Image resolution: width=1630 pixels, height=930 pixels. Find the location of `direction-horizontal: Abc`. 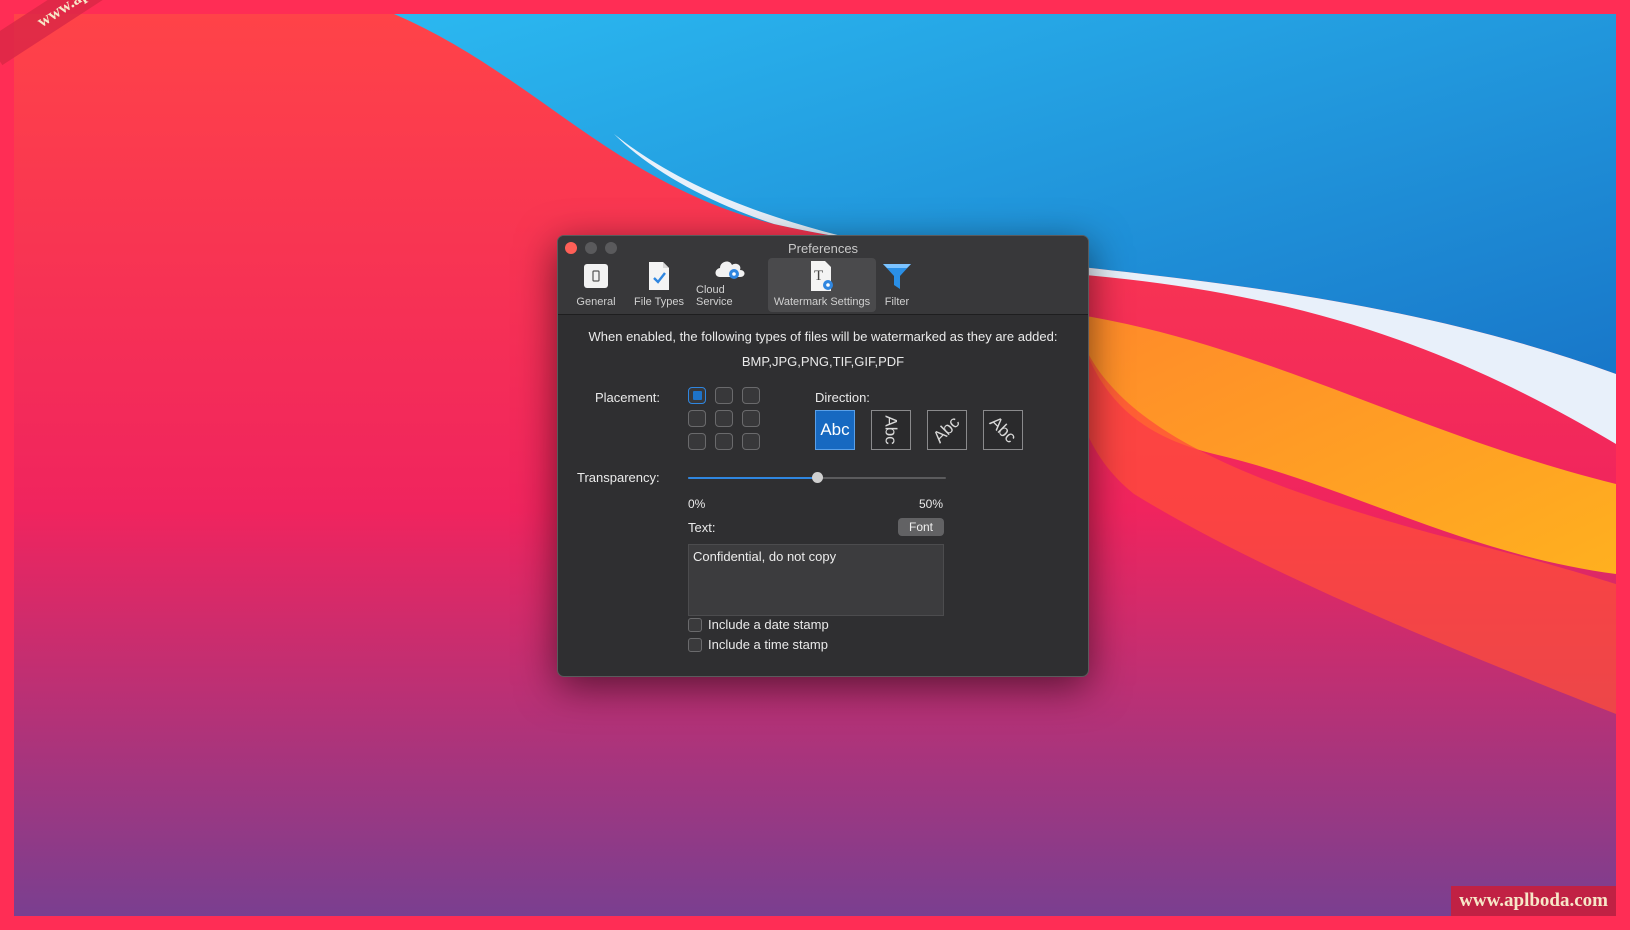

direction-horizontal: Abc is located at coordinates (835, 430).